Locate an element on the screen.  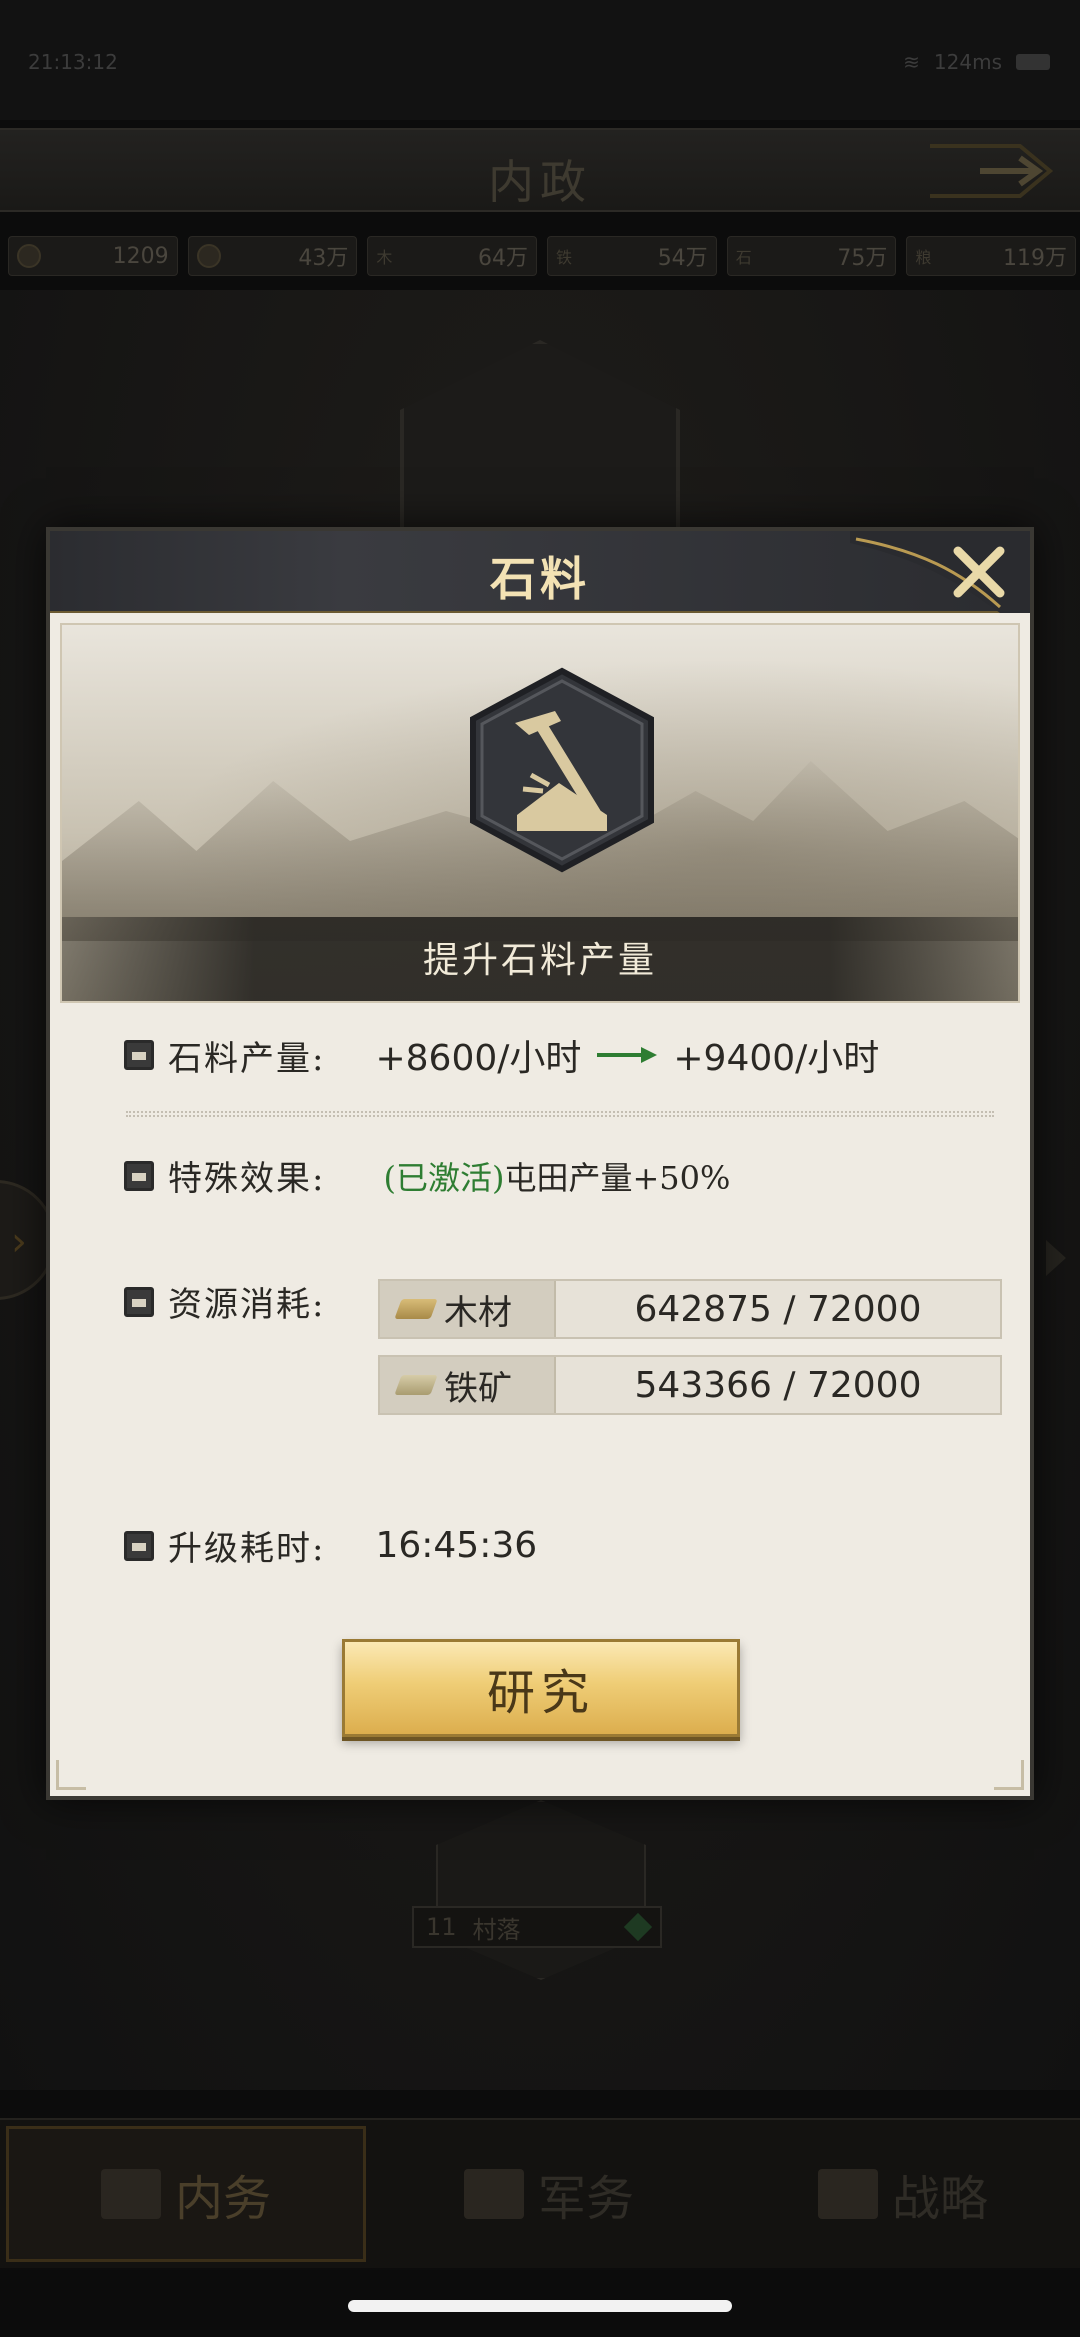
village-name: 村落 is located at coordinates (496, 1929).